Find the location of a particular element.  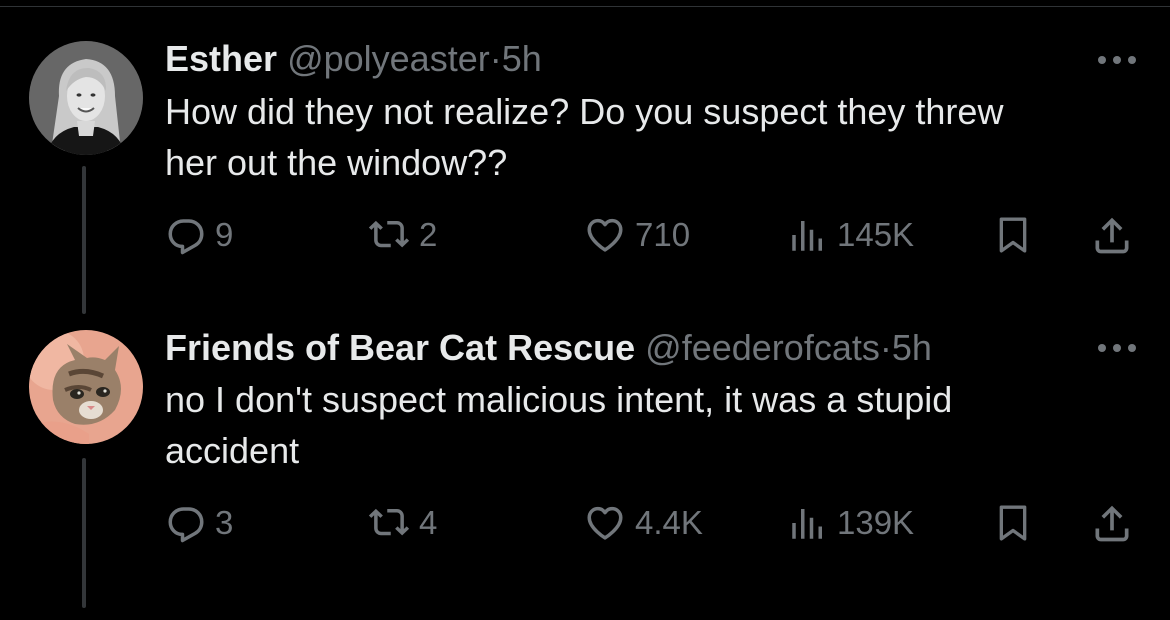

views-button: 139K is located at coordinates (850, 523).